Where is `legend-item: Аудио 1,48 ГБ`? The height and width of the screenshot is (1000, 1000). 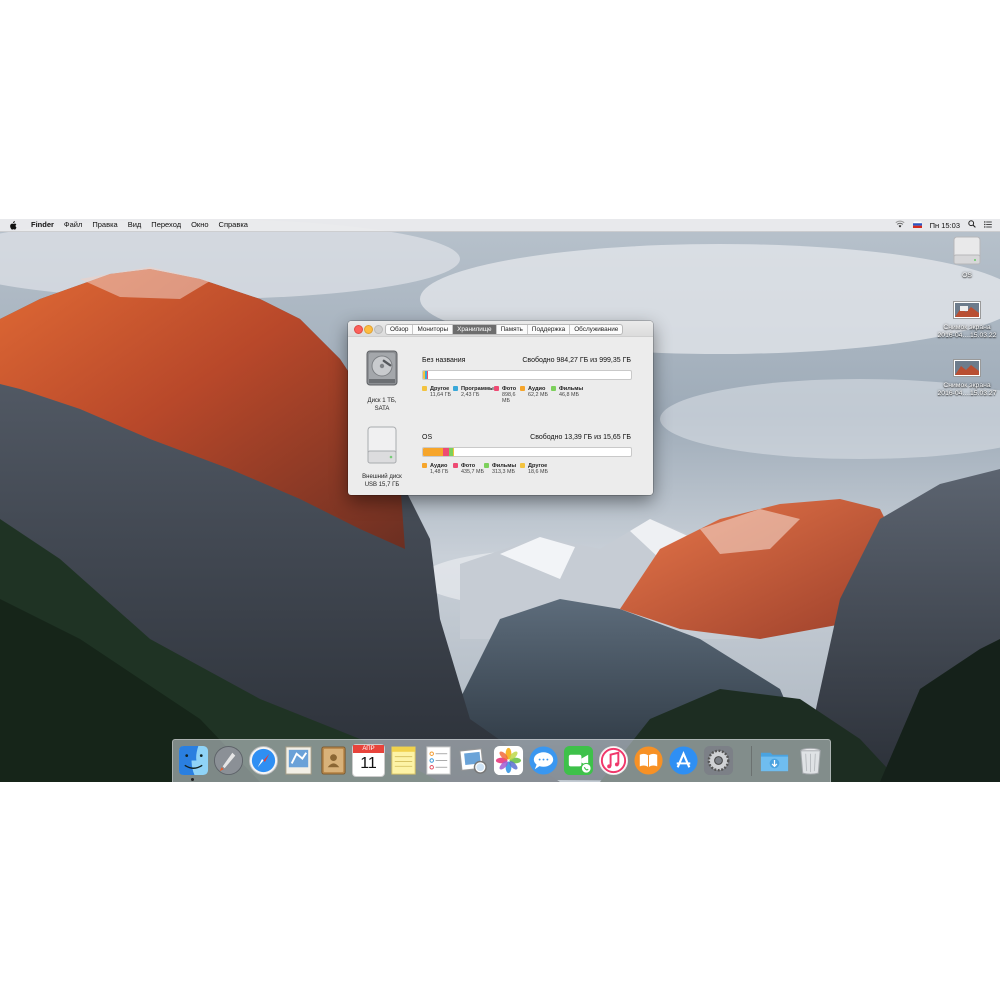 legend-item: Аудио 1,48 ГБ is located at coordinates (437, 469).